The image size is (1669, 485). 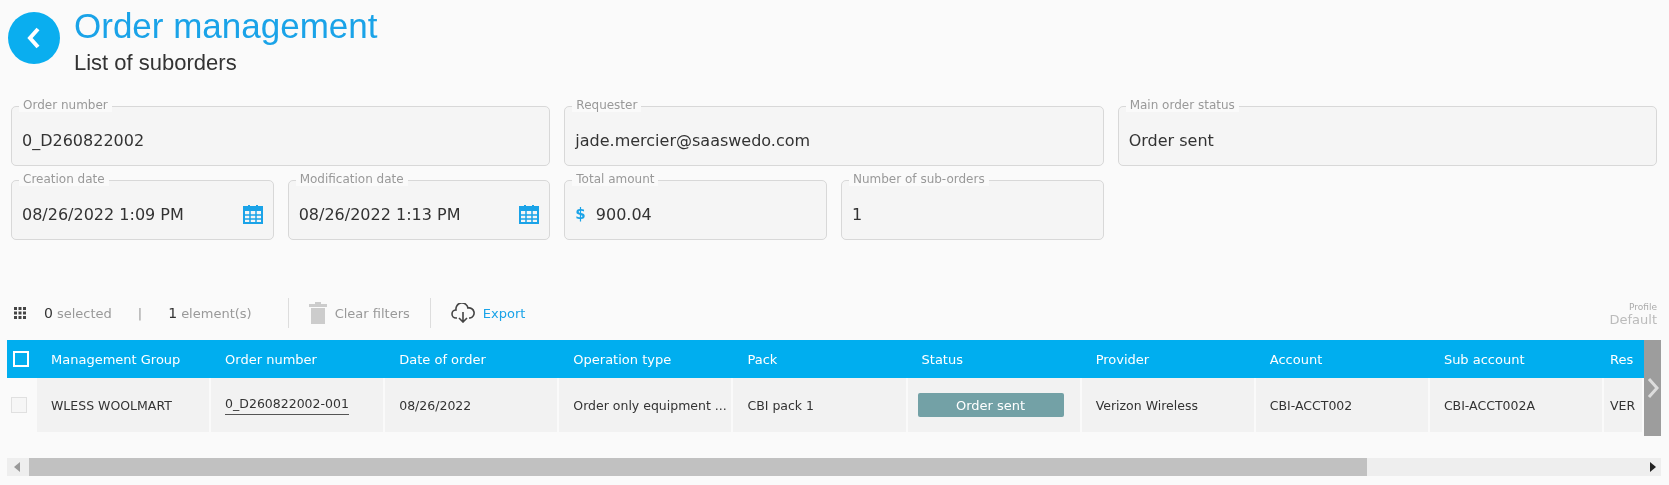 I want to click on table-cell: 08/26/2022, so click(x=471, y=405).